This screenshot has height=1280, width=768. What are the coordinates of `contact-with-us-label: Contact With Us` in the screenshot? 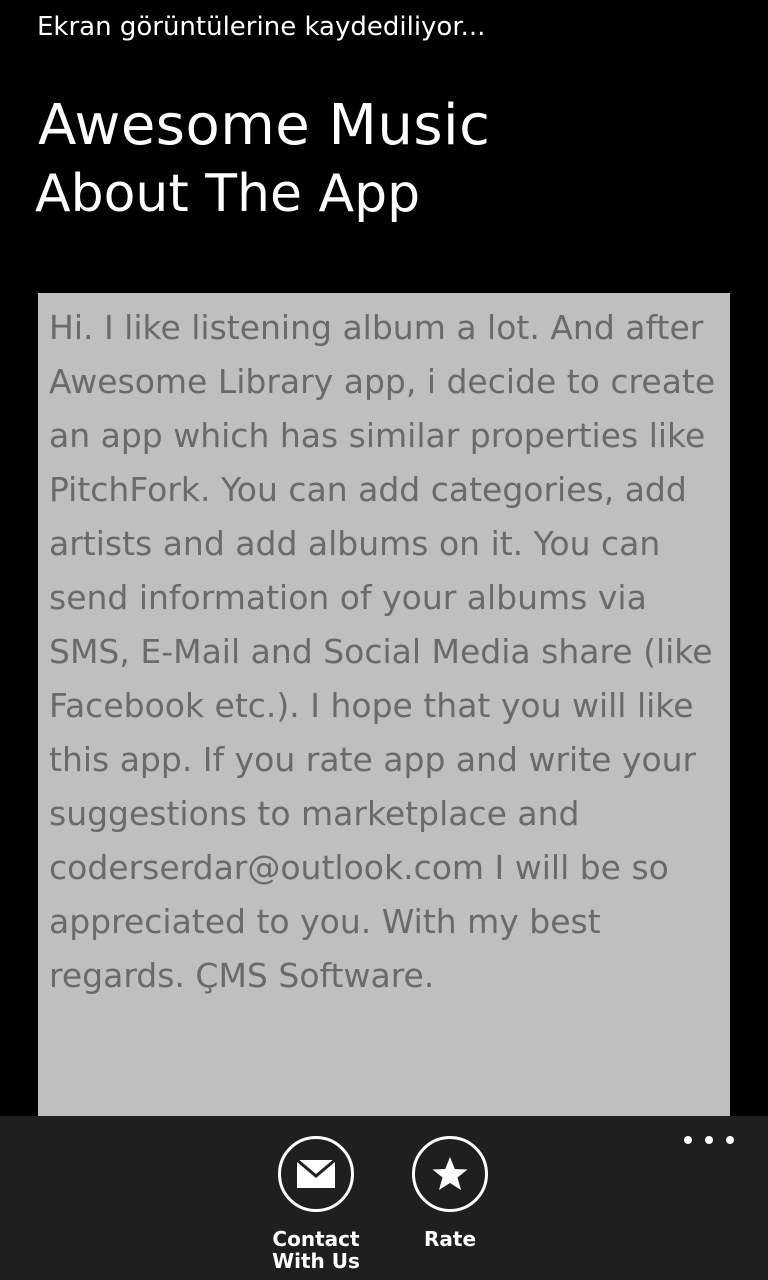 It's located at (316, 1250).